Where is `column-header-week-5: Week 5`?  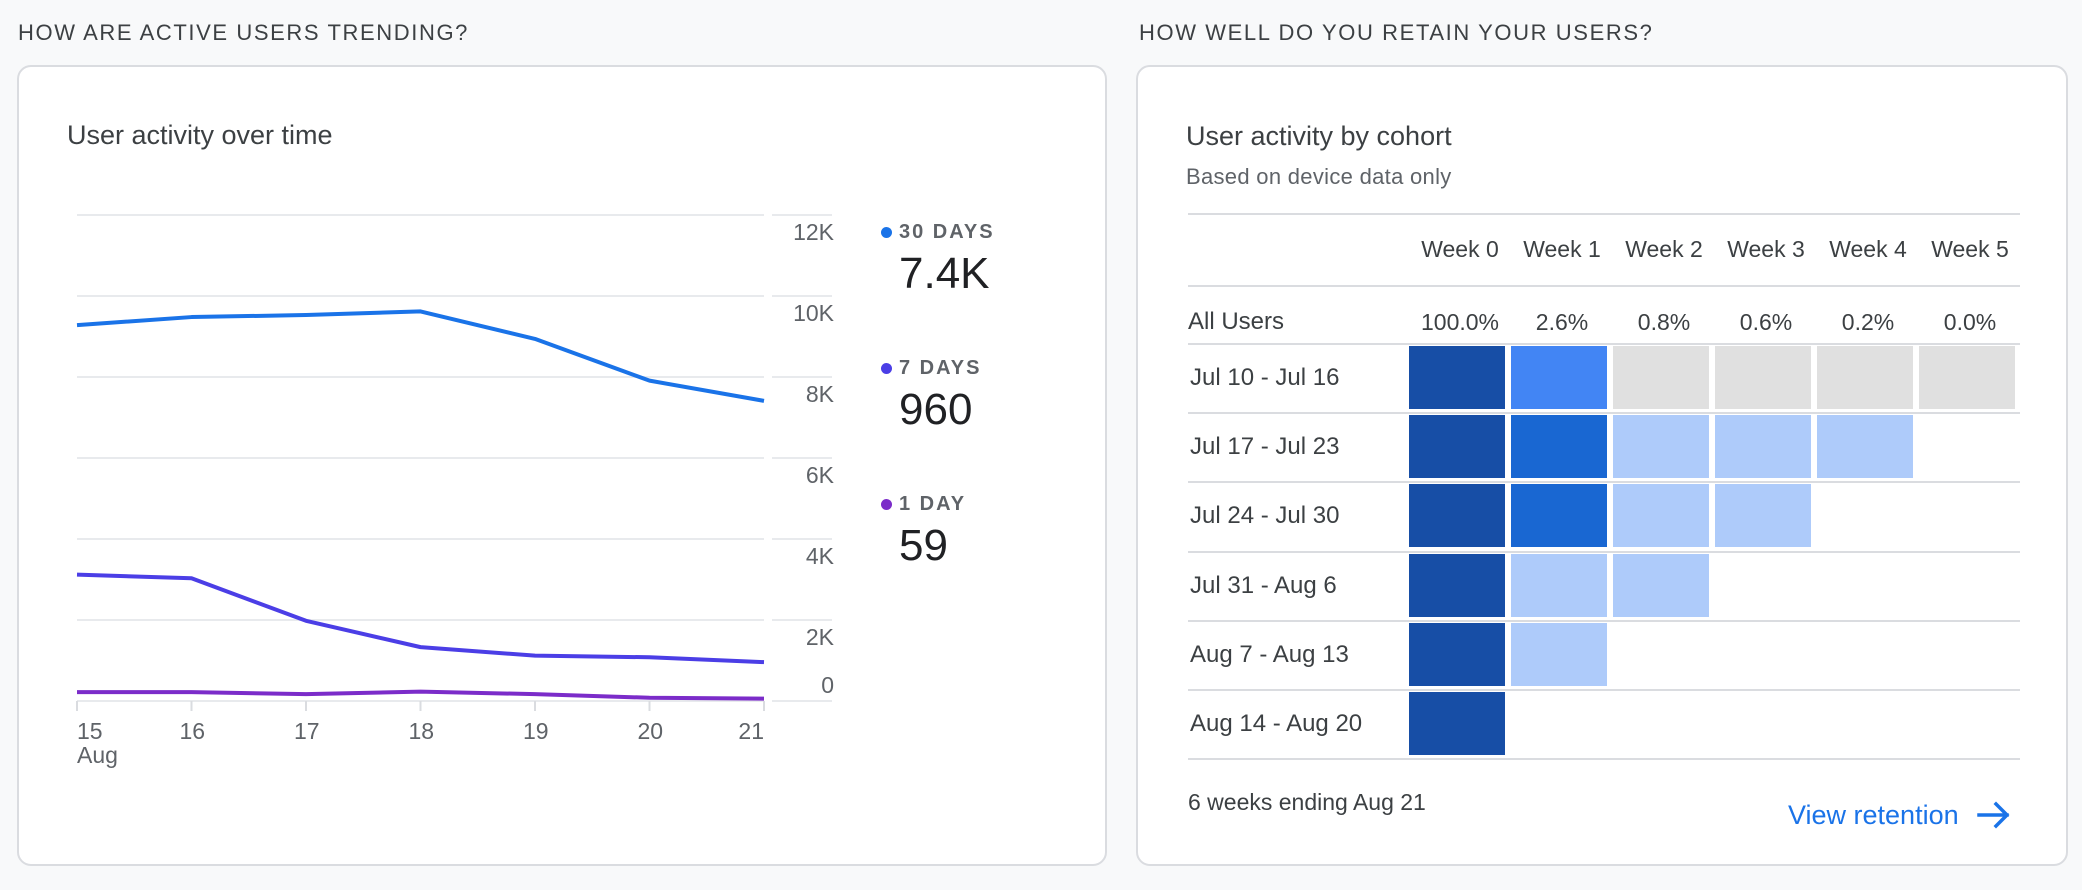
column-header-week-5: Week 5 is located at coordinates (1970, 249).